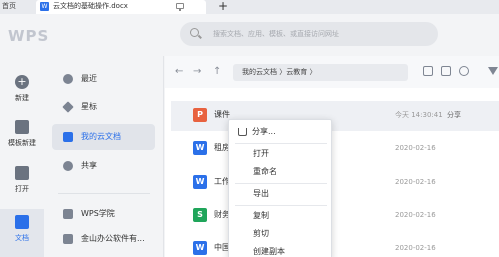 Image resolution: width=499 pixels, height=257 pixels. I want to click on people-icon, so click(68, 166).